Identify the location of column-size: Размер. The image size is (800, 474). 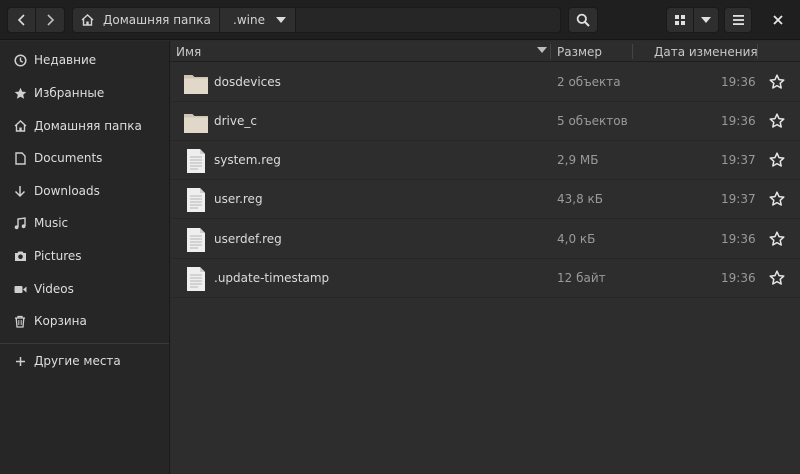
(579, 51).